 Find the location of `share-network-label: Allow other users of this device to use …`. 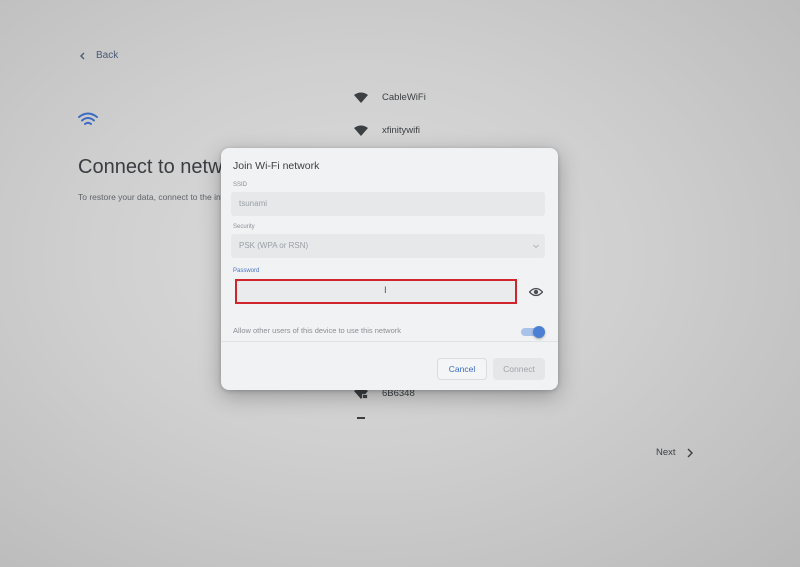

share-network-label: Allow other users of this device to use … is located at coordinates (317, 330).